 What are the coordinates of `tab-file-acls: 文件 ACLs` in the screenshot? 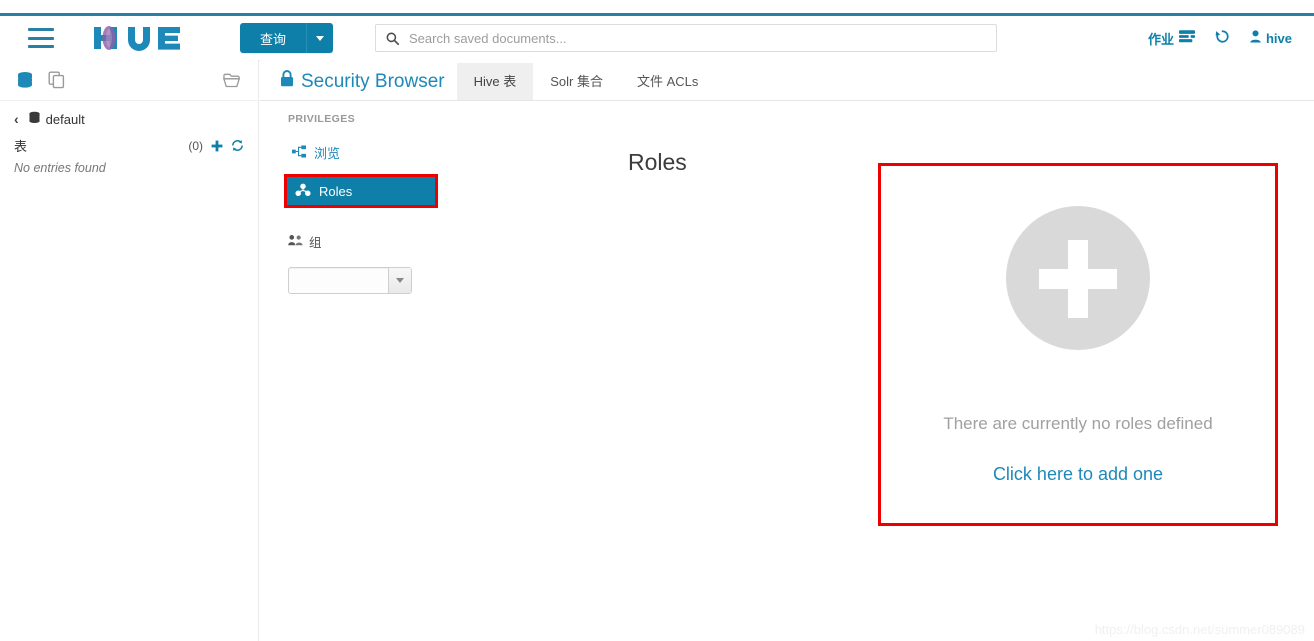 It's located at (667, 81).